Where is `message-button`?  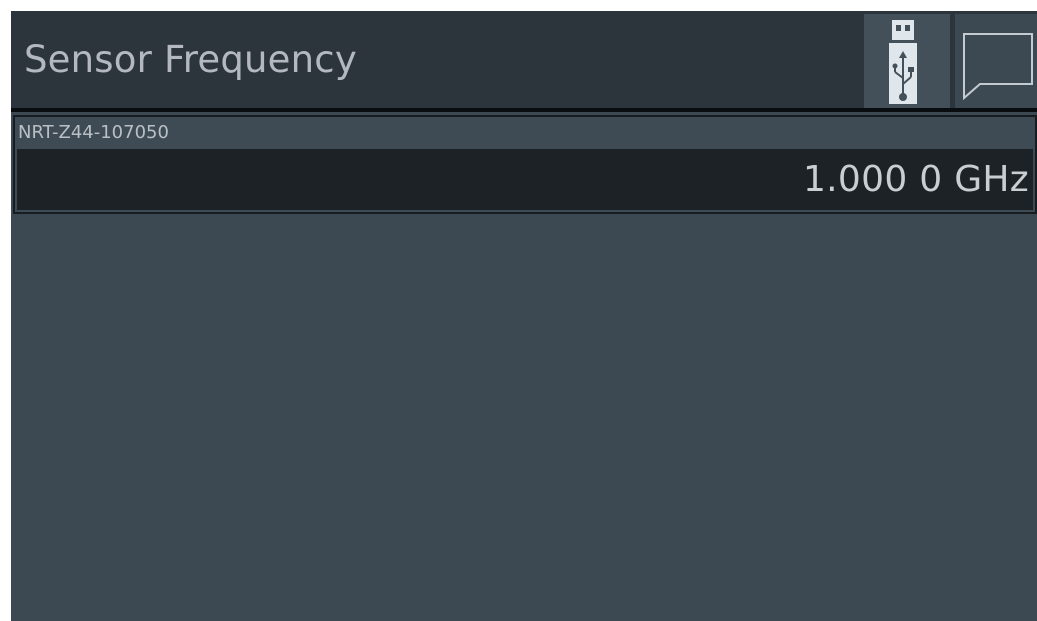
message-button is located at coordinates (996, 61).